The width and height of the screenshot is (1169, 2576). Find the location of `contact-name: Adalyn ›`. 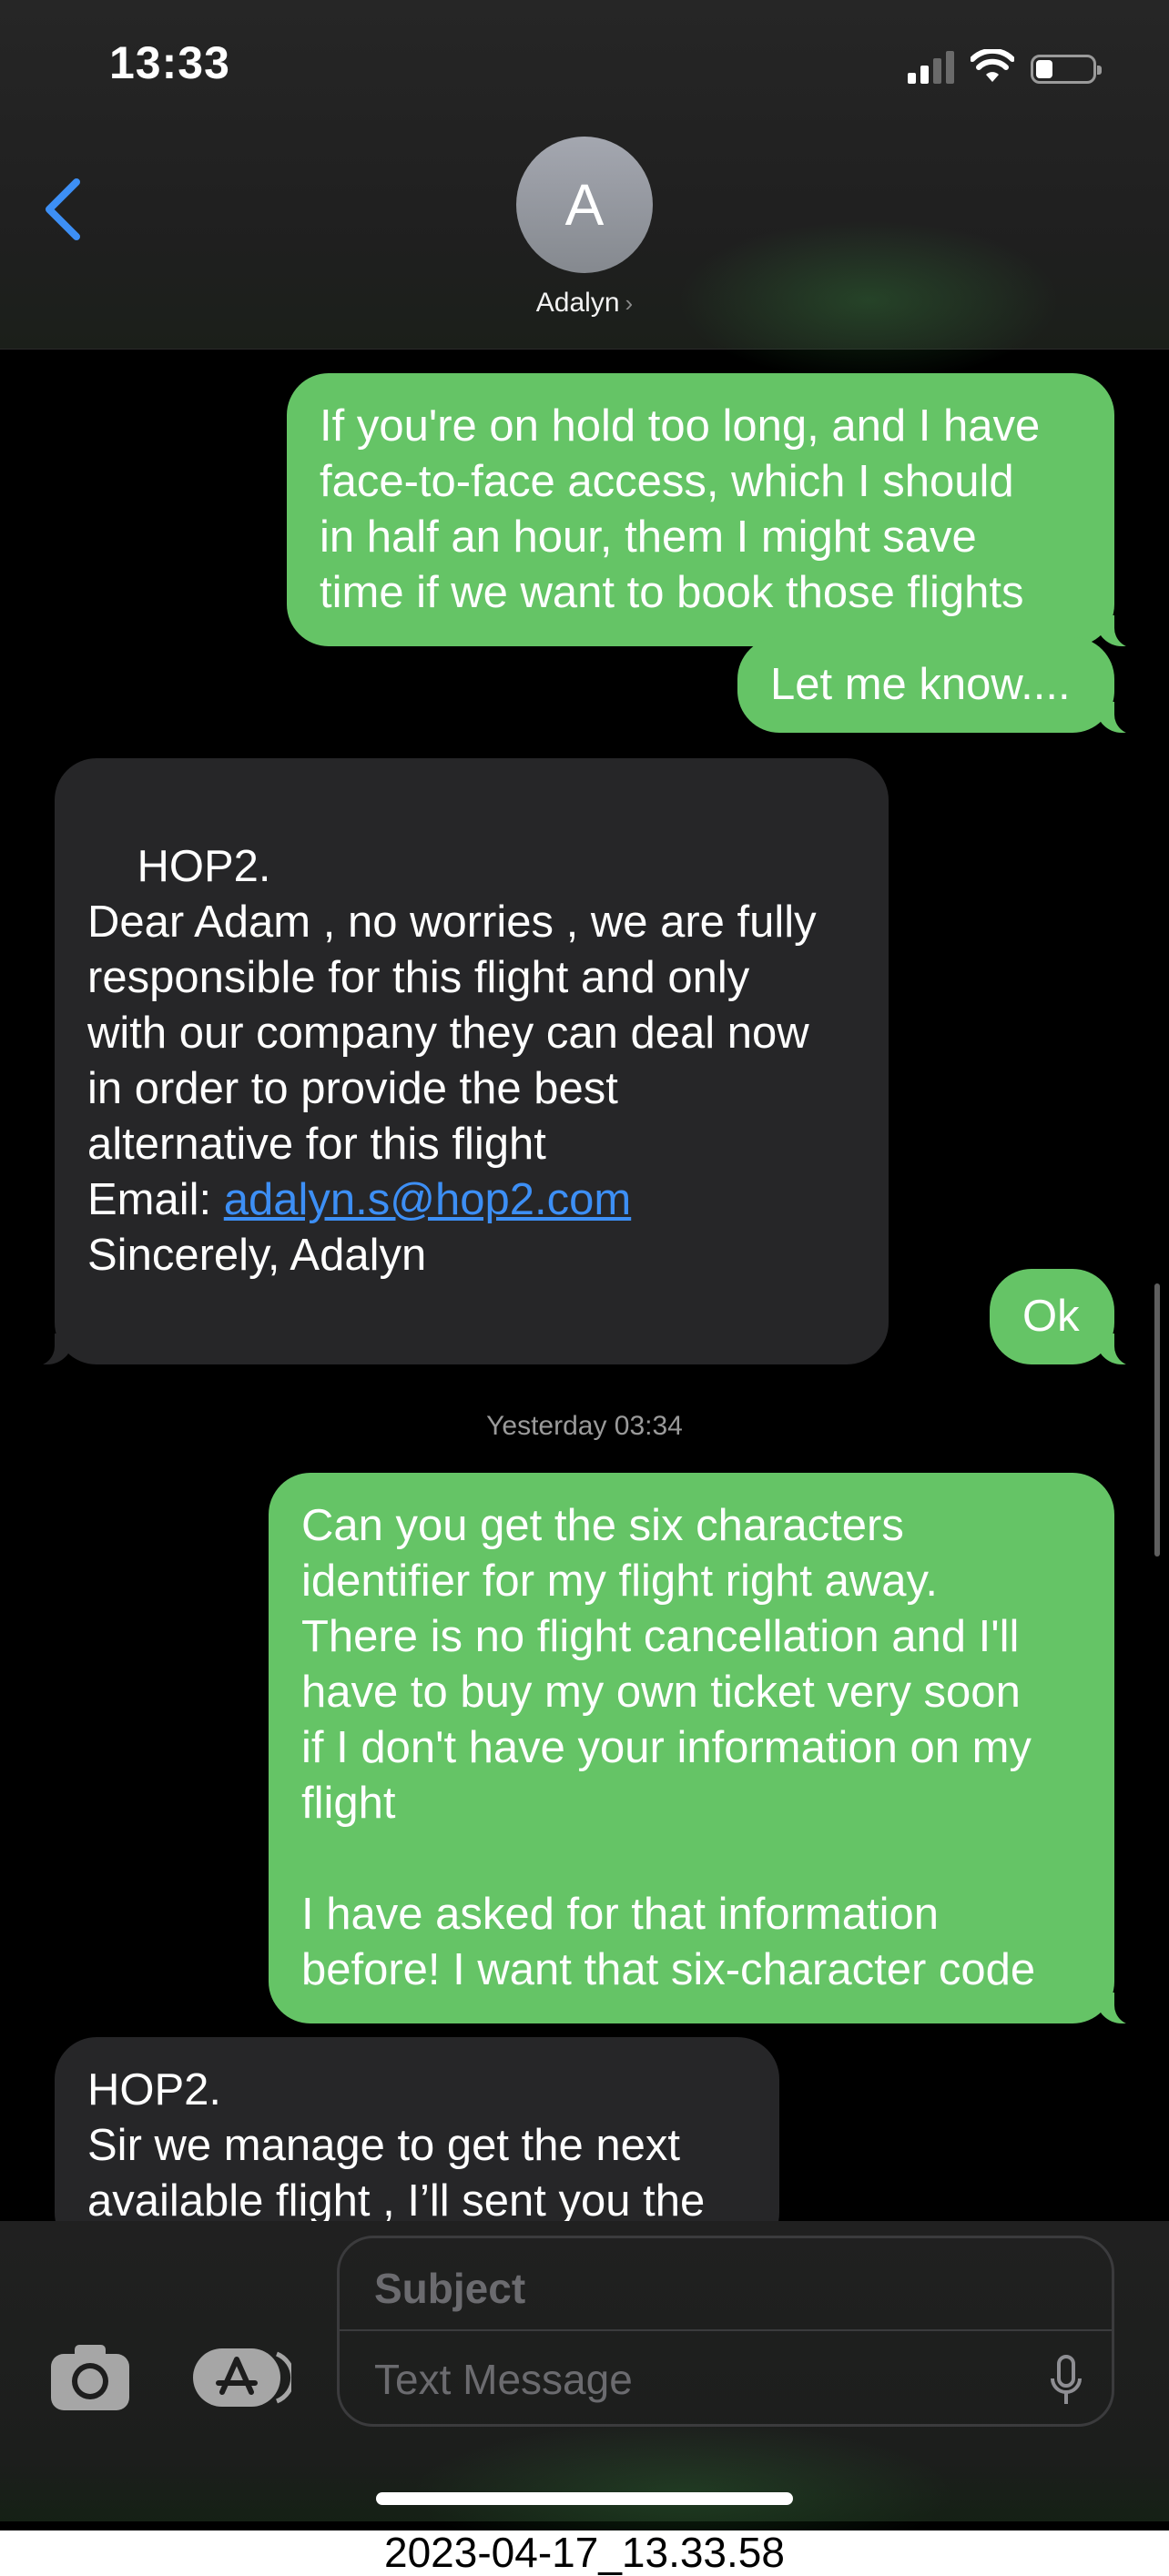

contact-name: Adalyn › is located at coordinates (584, 303).